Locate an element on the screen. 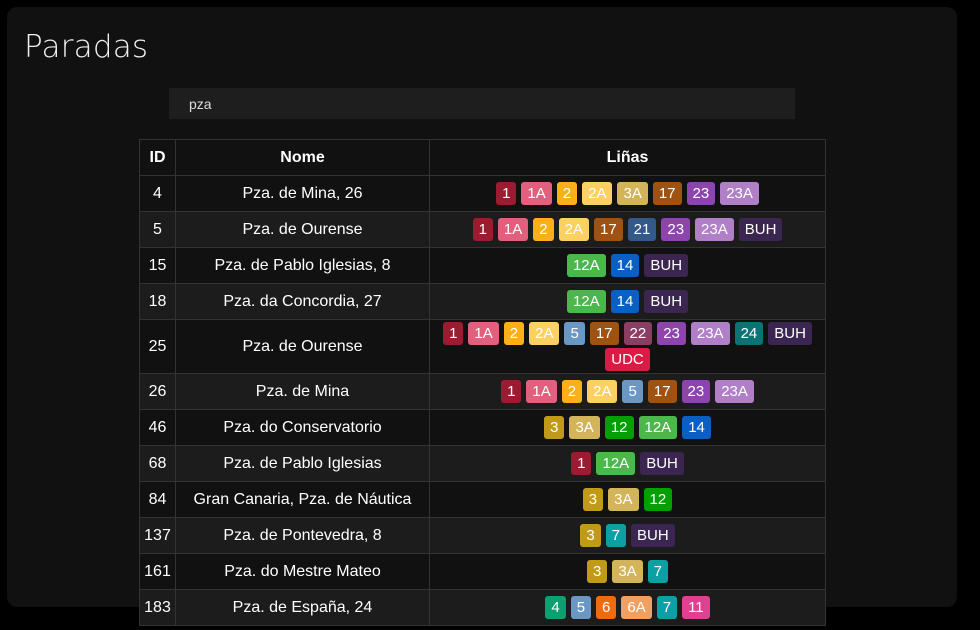 The image size is (980, 630). stop-lines: 1 12A BUH is located at coordinates (627, 463).